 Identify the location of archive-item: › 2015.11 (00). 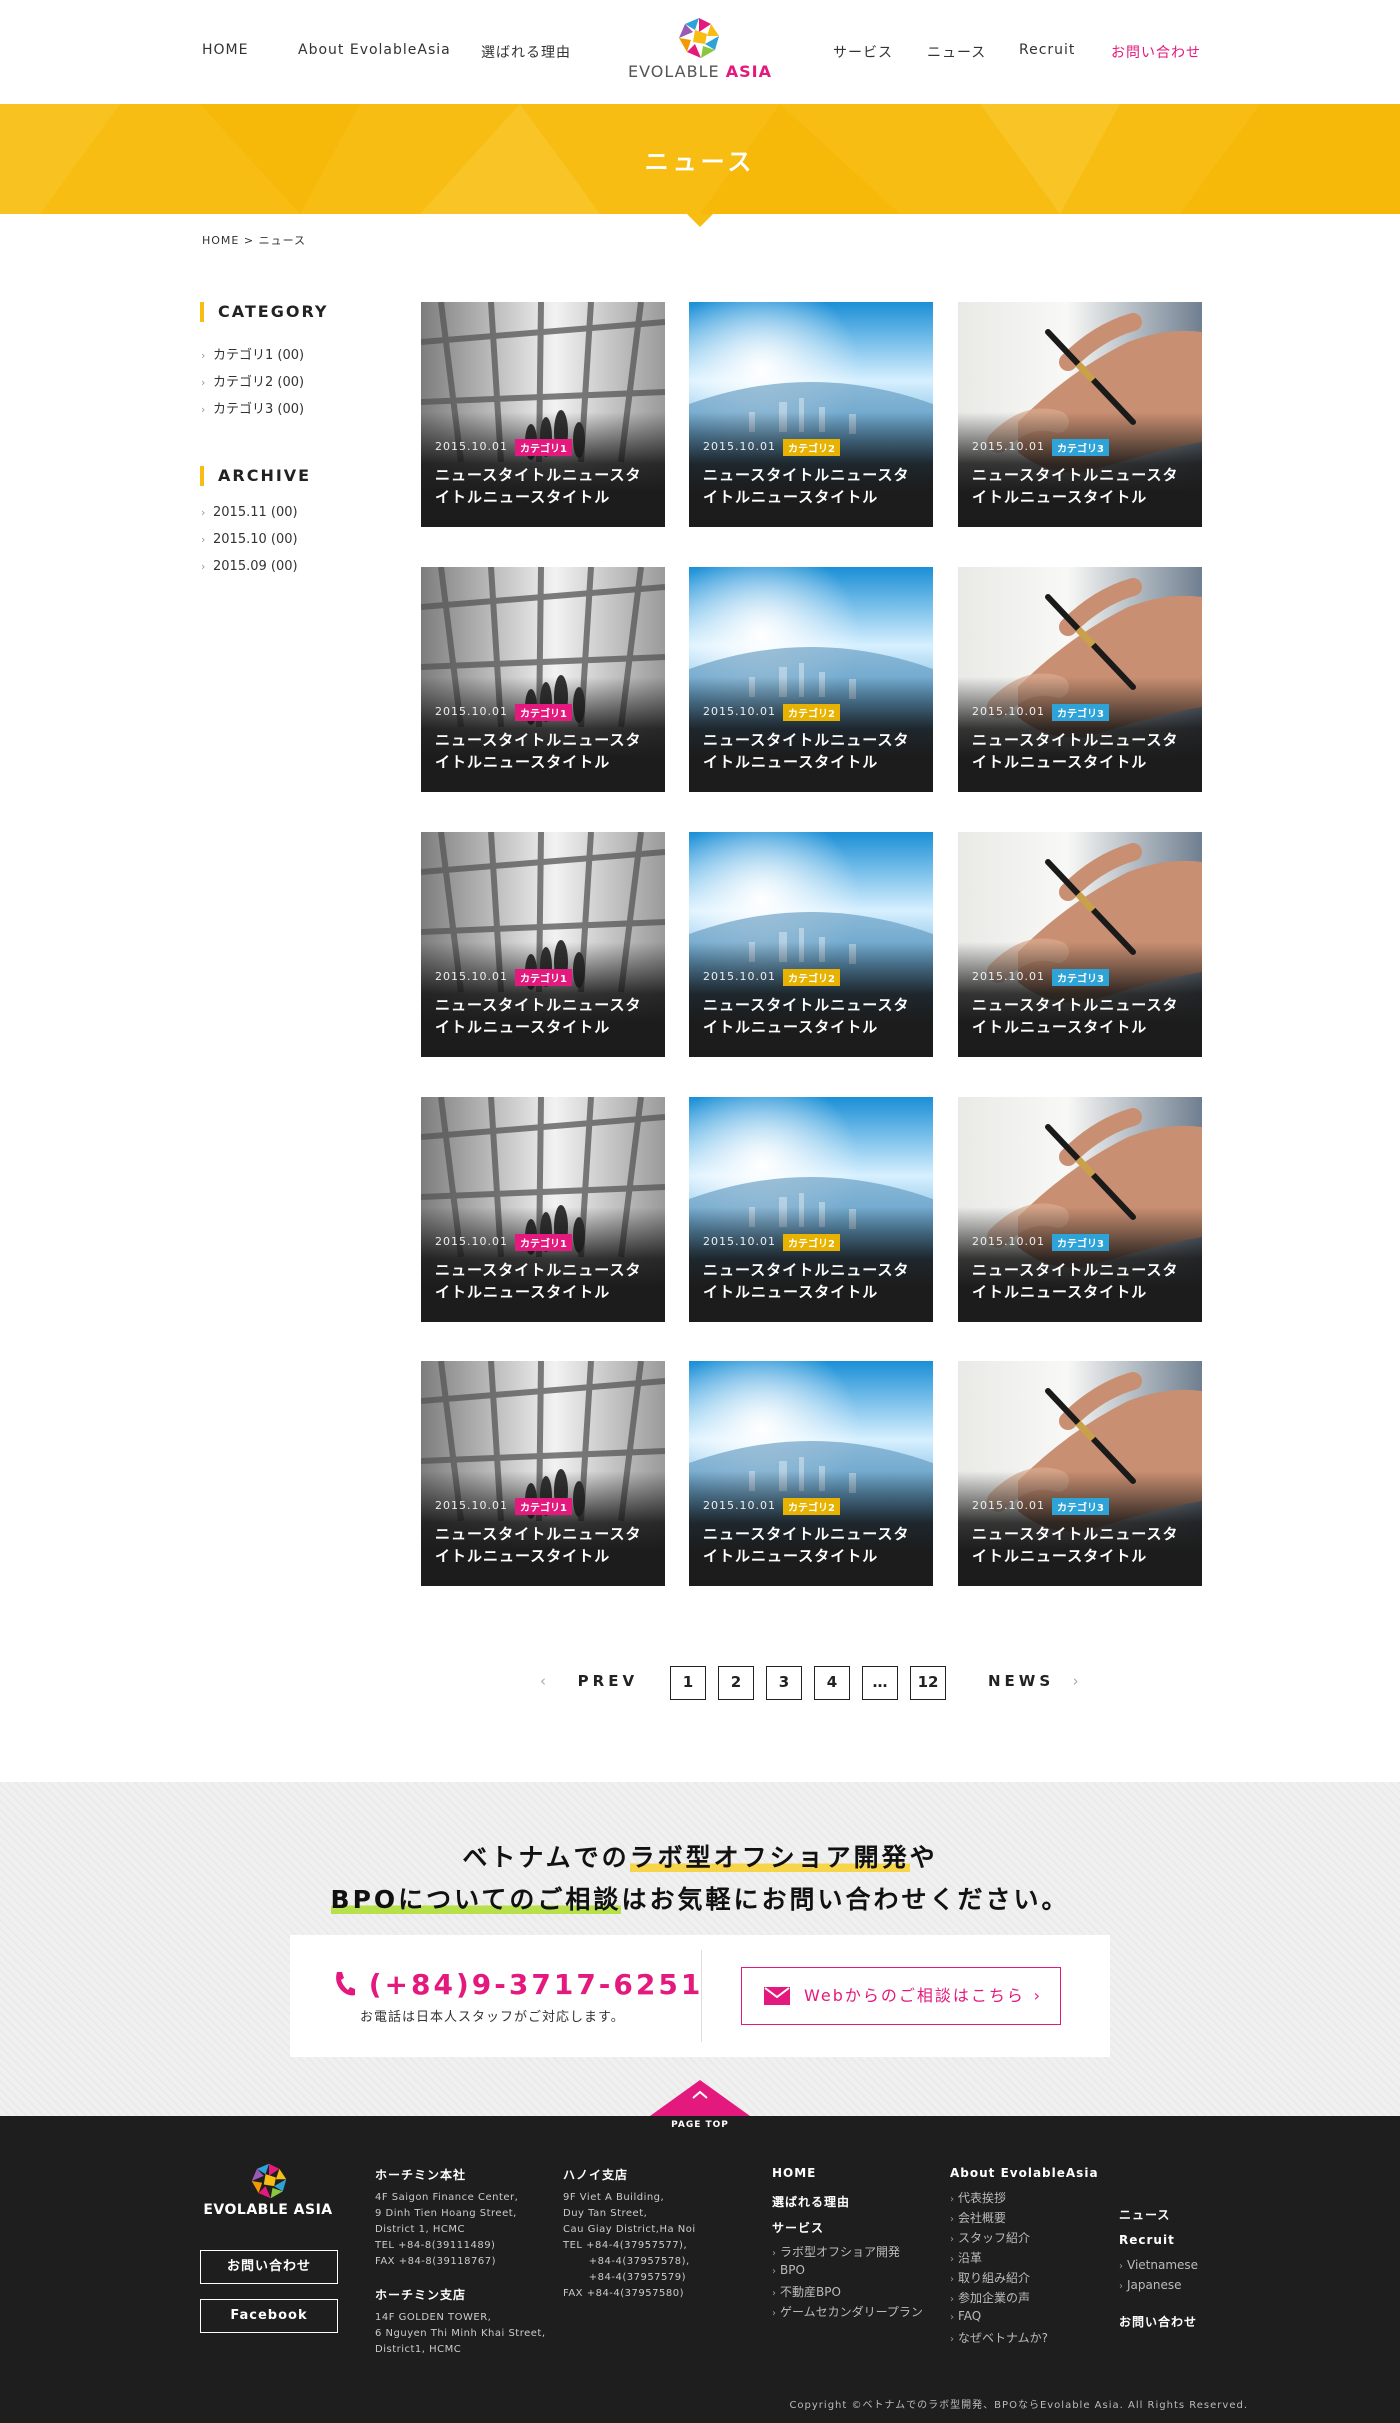
(249, 512).